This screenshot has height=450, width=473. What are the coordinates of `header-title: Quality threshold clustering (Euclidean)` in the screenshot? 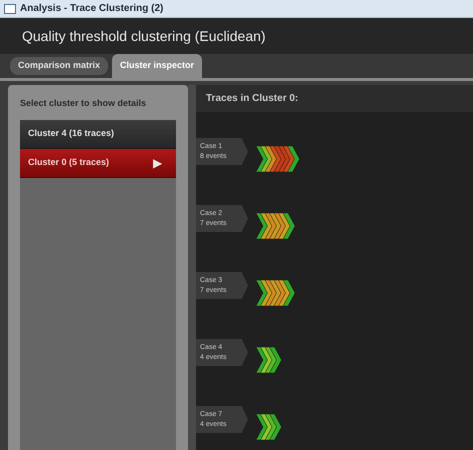 It's located at (144, 36).